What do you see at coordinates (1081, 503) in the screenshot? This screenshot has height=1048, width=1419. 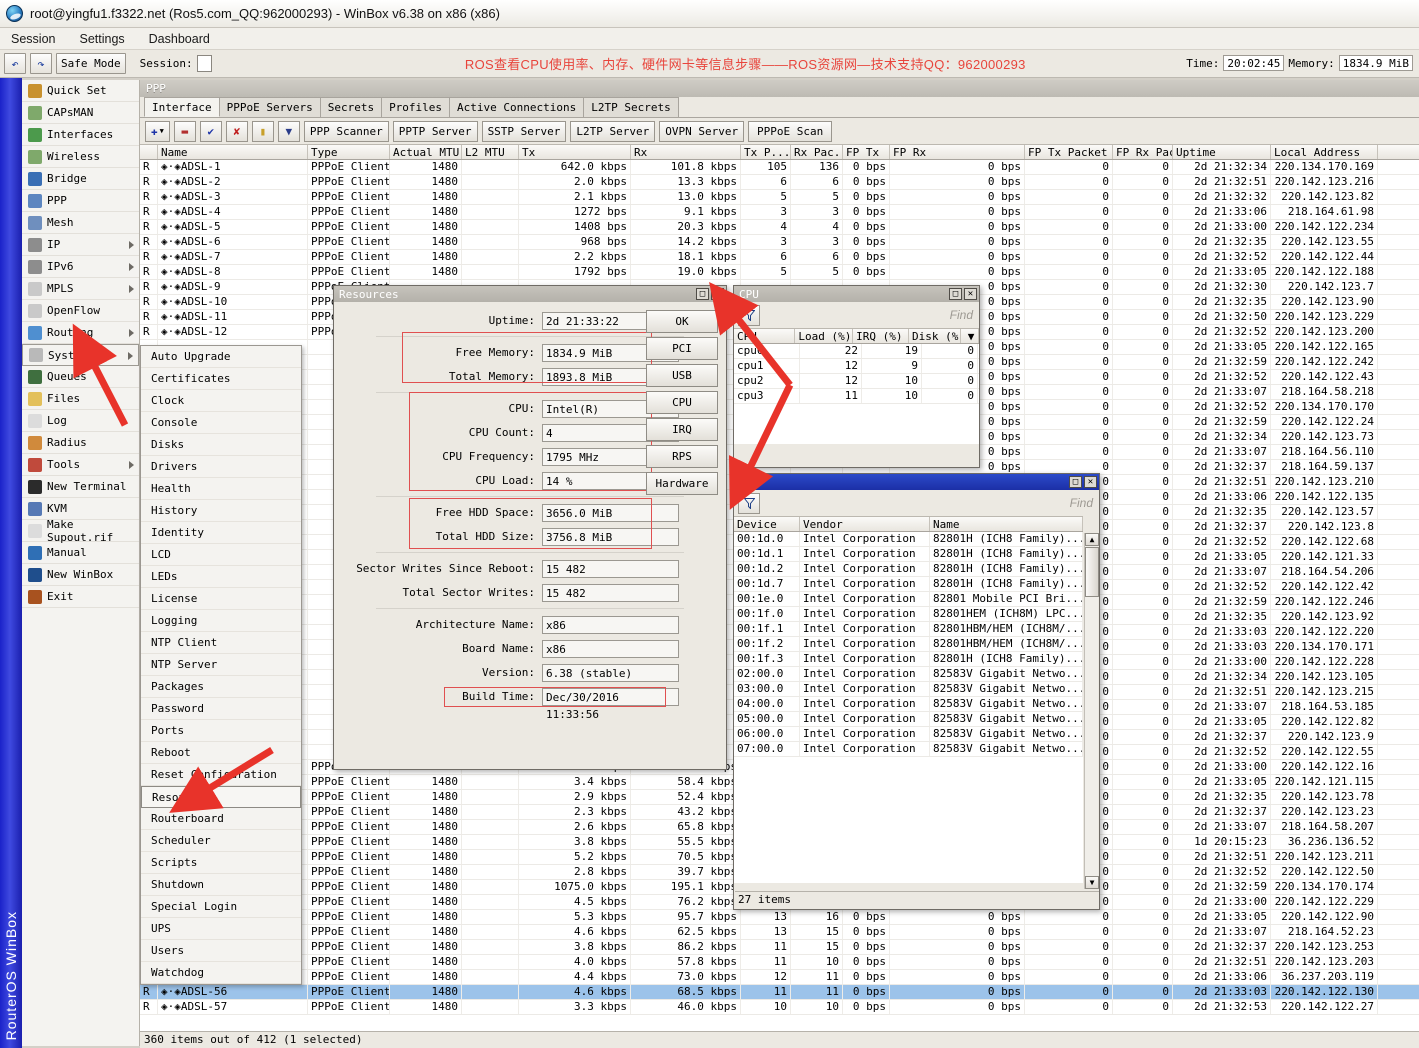 I see `pci-find-input: Find` at bounding box center [1081, 503].